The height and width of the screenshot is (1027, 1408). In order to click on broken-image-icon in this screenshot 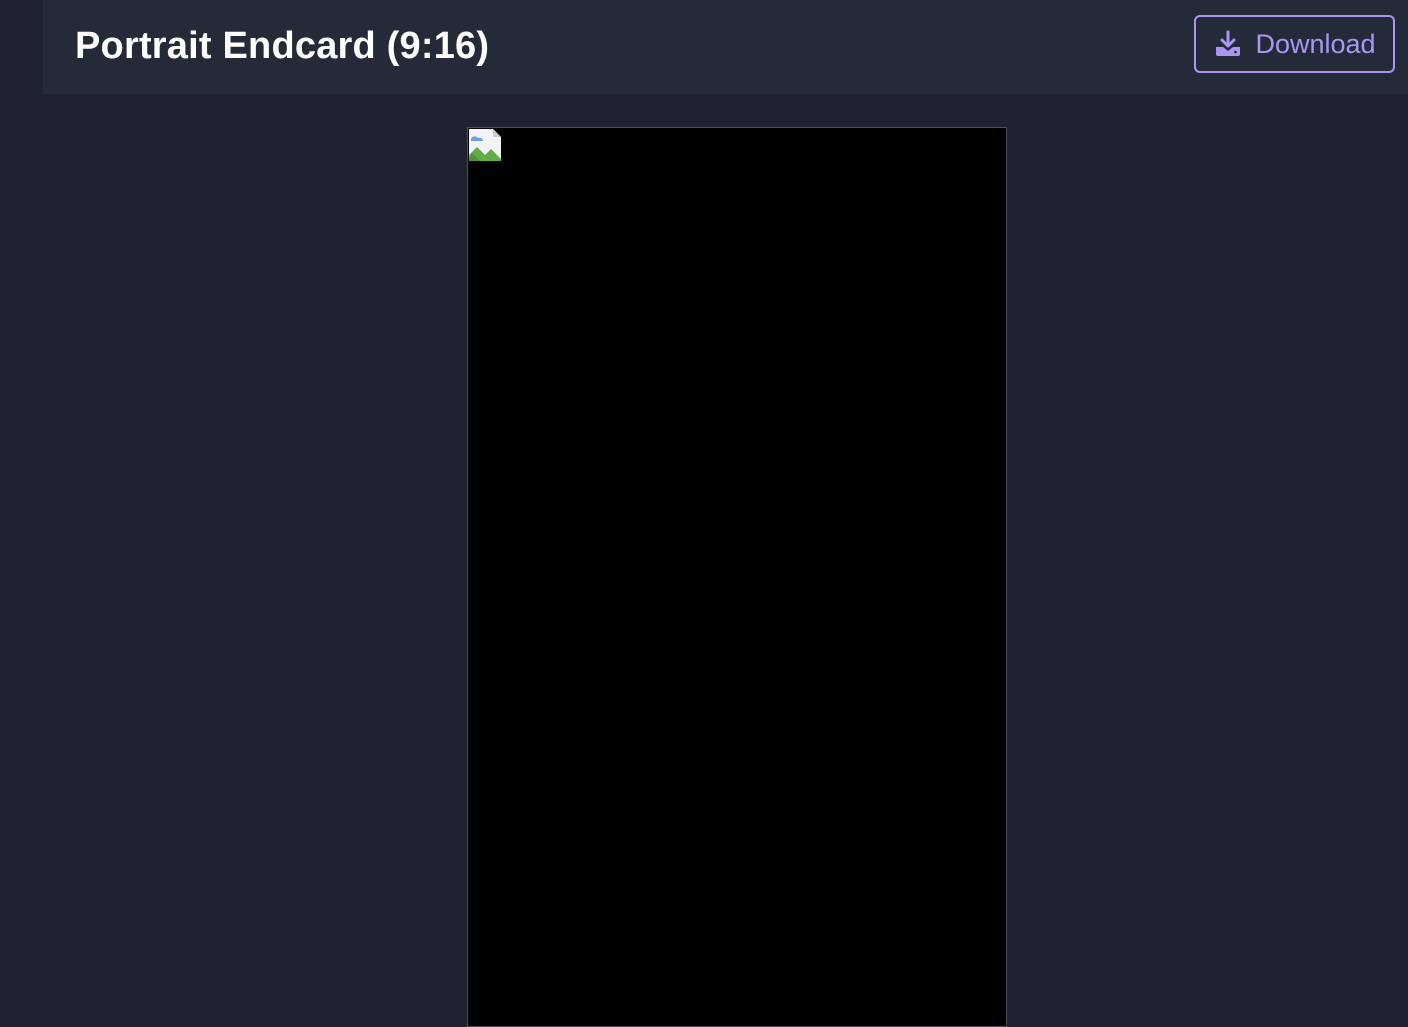, I will do `click(485, 145)`.